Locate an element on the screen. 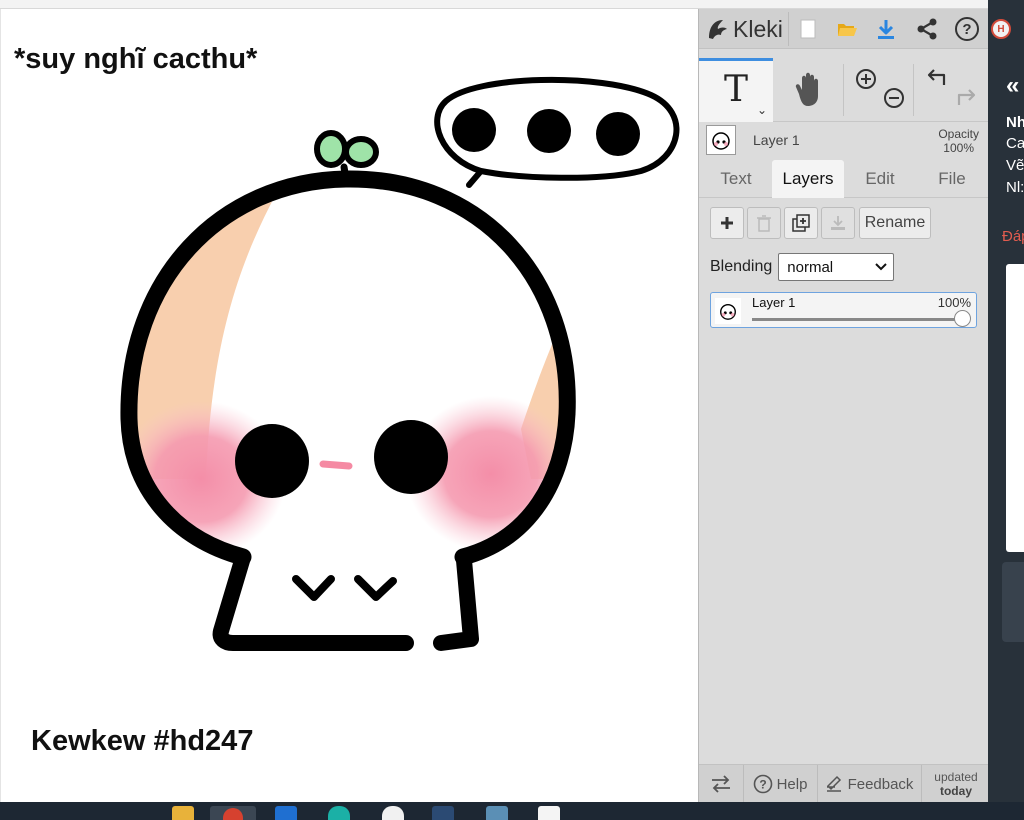 The image size is (1024, 820). new-image-icon is located at coordinates (808, 29).